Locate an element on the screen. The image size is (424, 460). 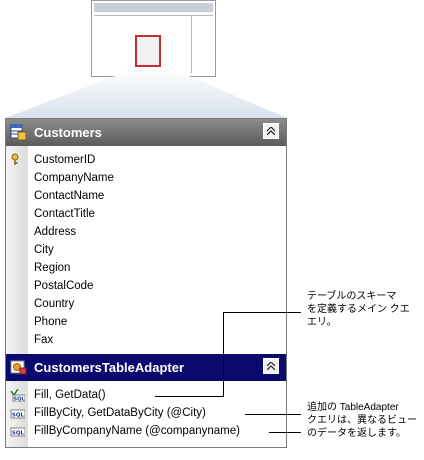
table-title: Customers is located at coordinates (68, 132).